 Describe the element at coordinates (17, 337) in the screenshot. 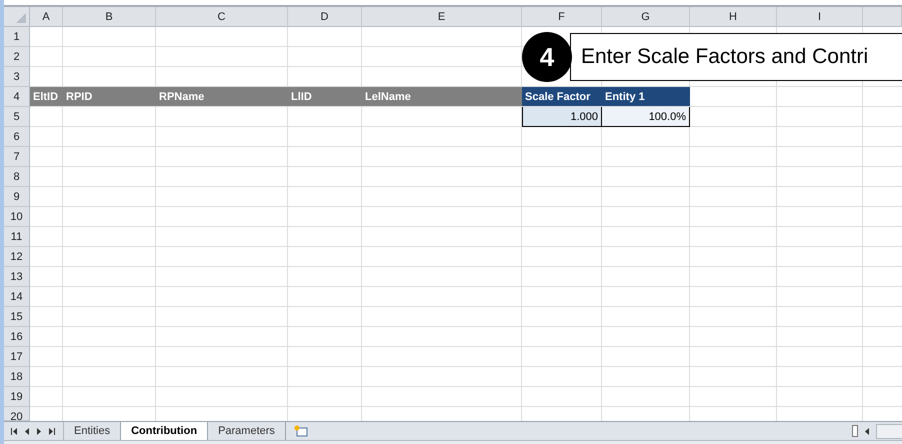

I see `row-header: 16` at that location.